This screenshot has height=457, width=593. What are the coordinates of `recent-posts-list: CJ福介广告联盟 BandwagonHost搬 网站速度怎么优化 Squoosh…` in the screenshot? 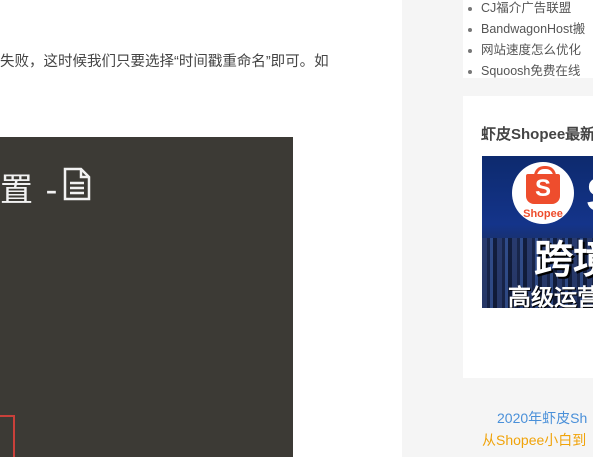 It's located at (528, 41).